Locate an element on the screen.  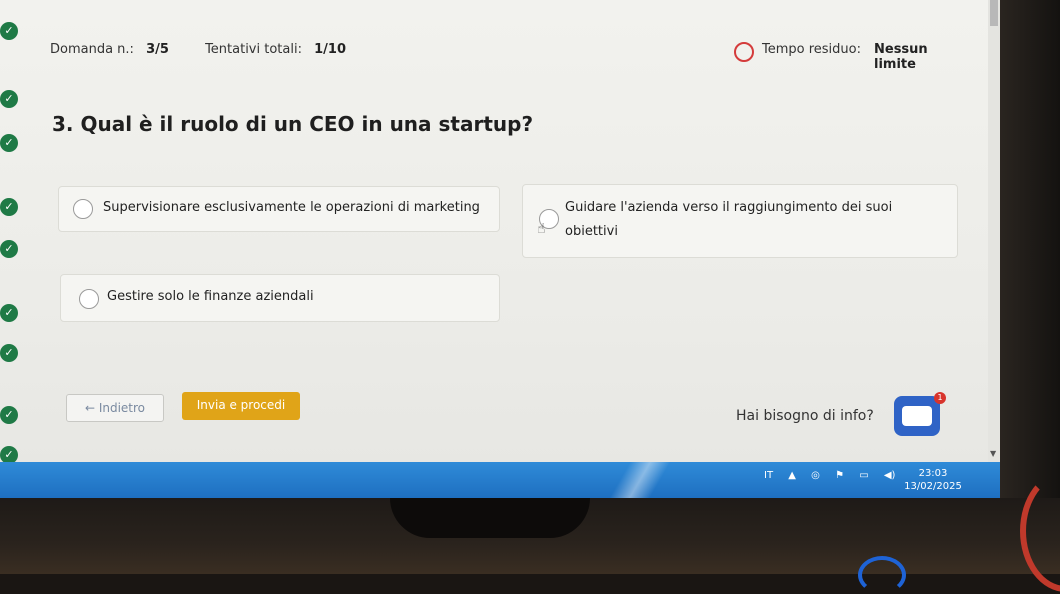
answer-option: Gestire solo le finanze aziendali is located at coordinates (280, 298).